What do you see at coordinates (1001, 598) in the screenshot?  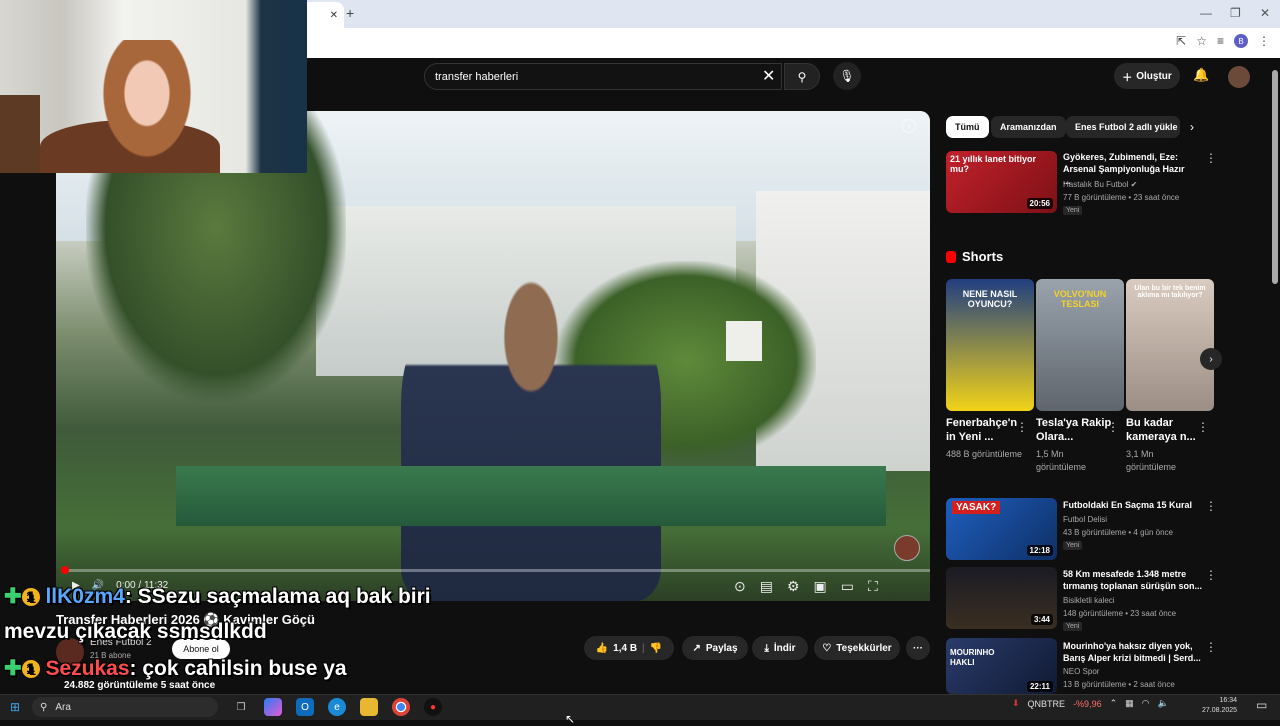 I see `video-thumbnail: 3:44` at bounding box center [1001, 598].